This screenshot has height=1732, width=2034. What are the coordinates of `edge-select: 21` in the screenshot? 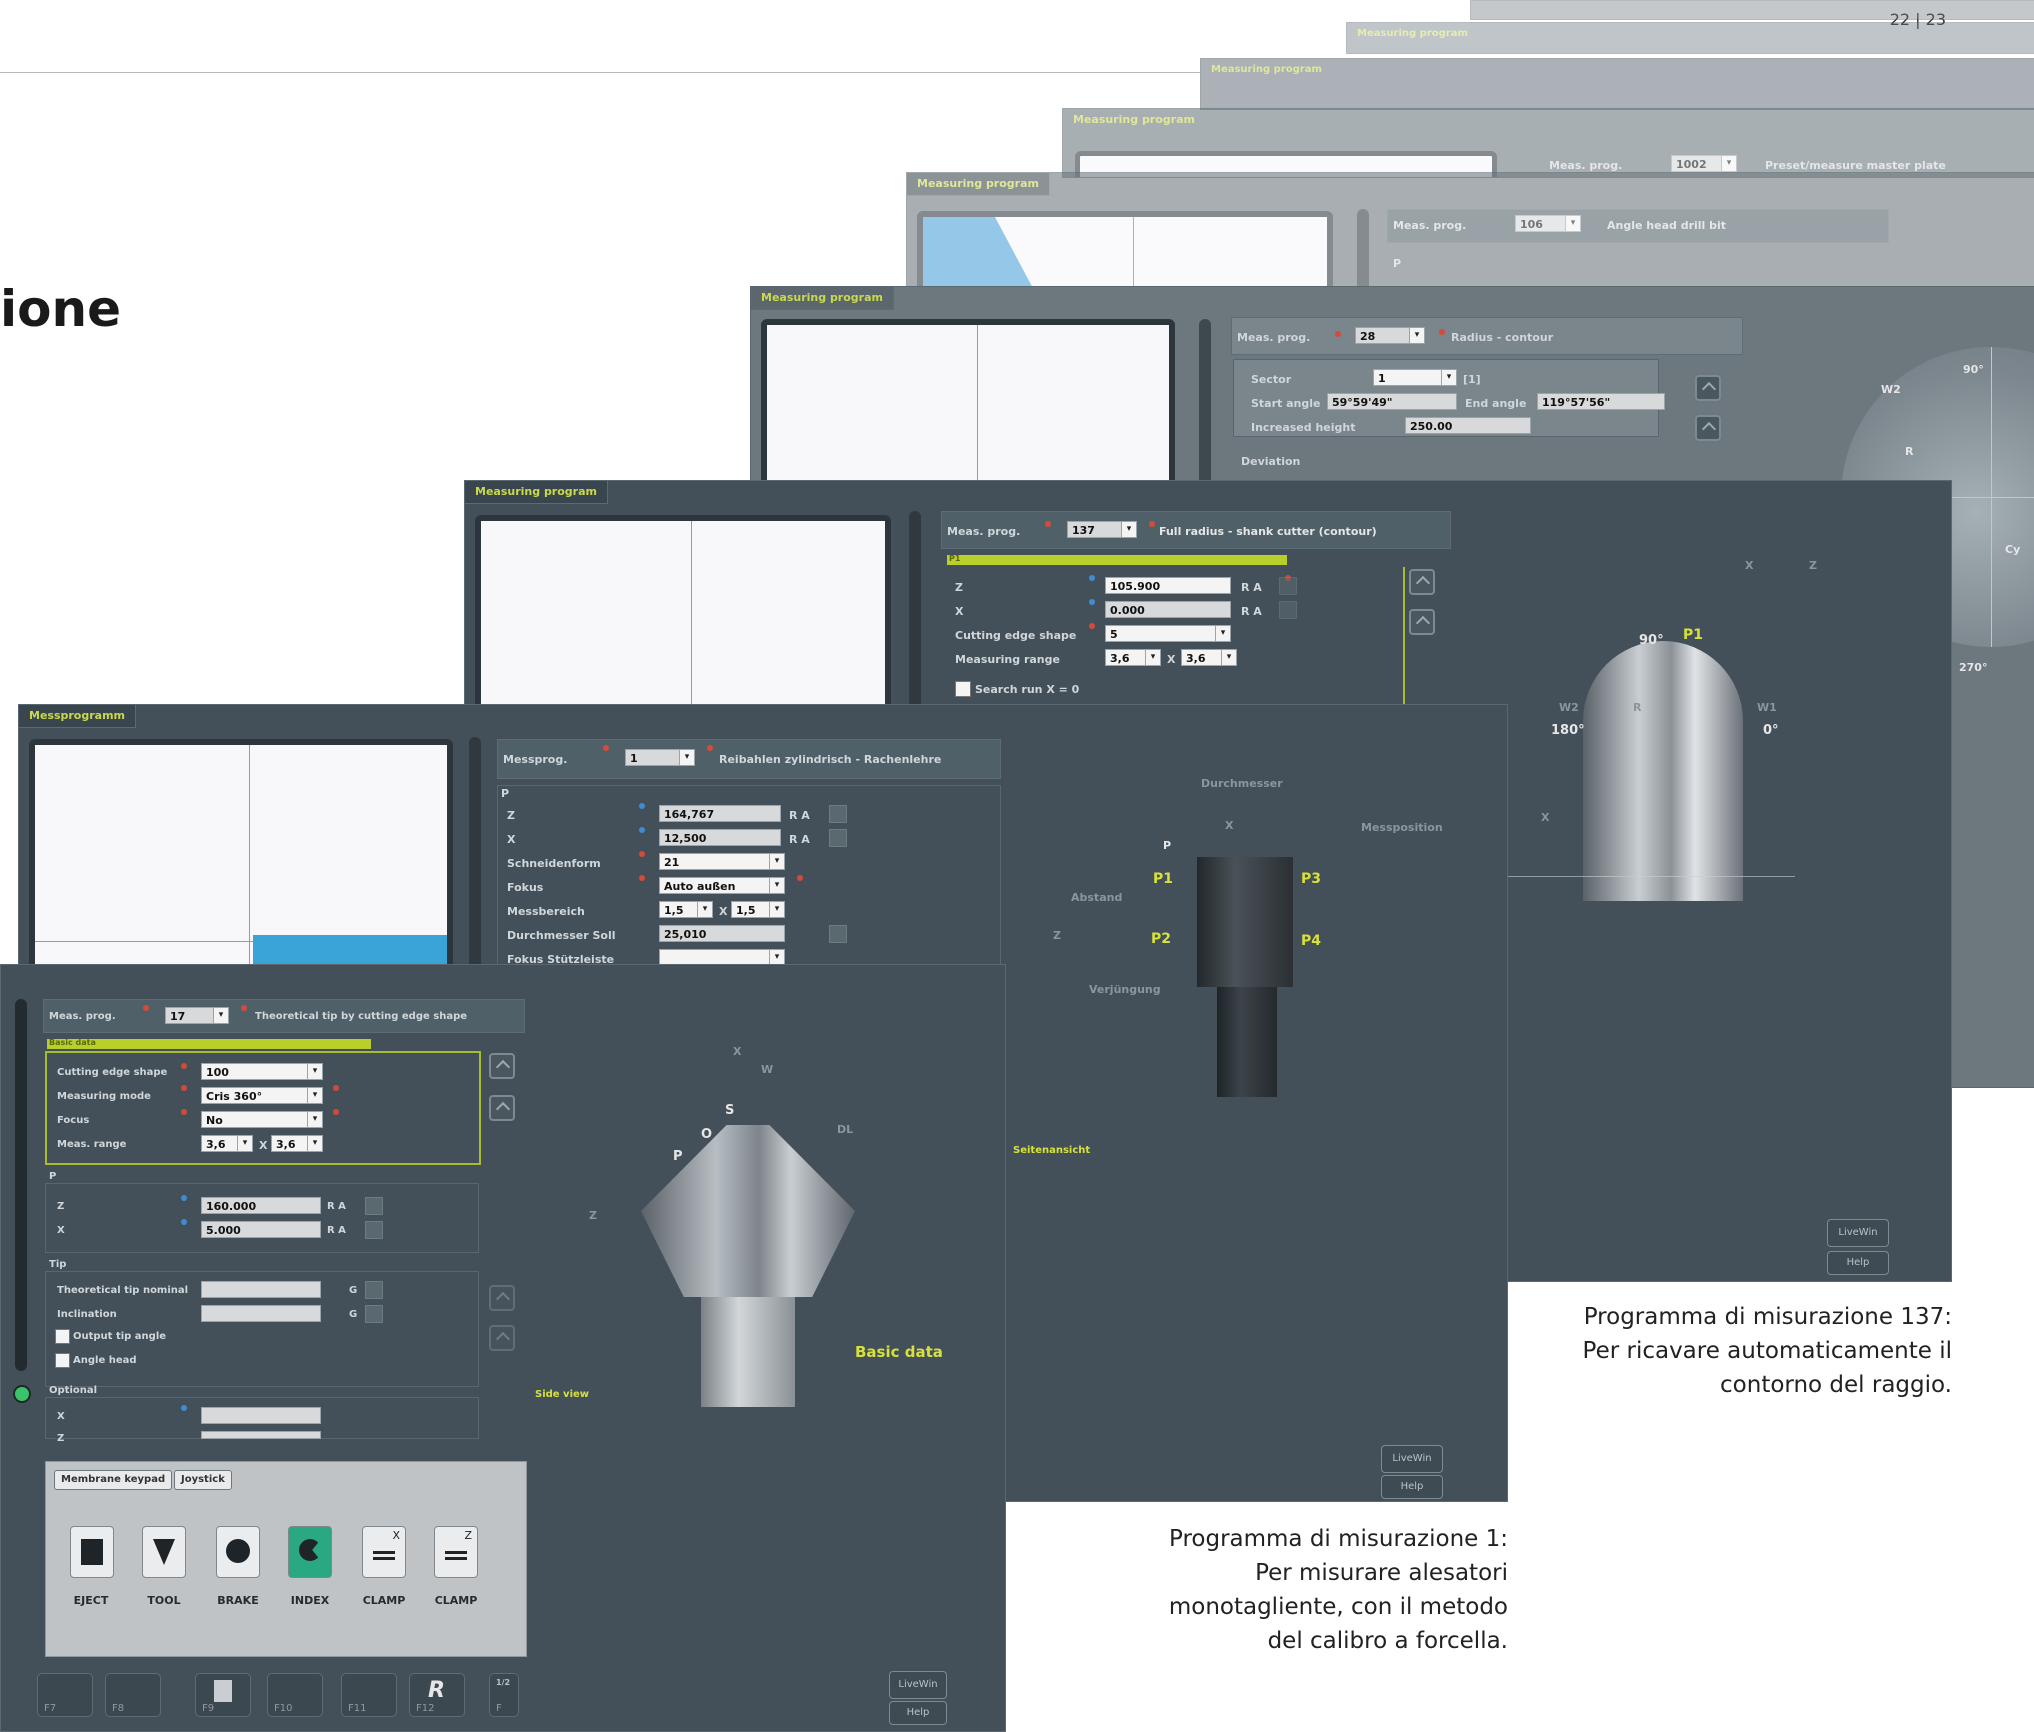 It's located at (722, 861).